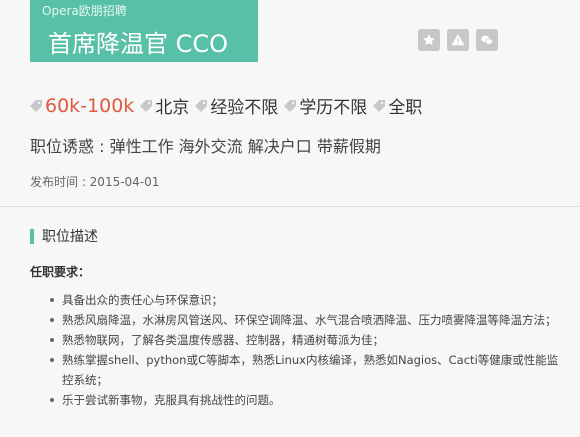 This screenshot has height=437, width=580. I want to click on experience-value: 经验不限, so click(244, 108).